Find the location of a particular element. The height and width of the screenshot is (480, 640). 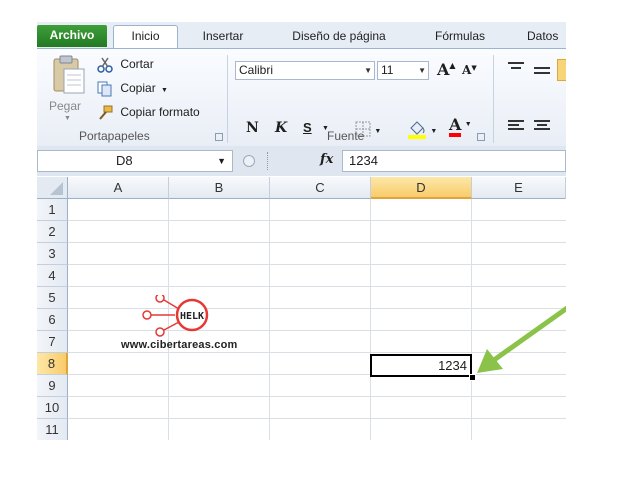

row-header-2: 2 is located at coordinates (52, 232).